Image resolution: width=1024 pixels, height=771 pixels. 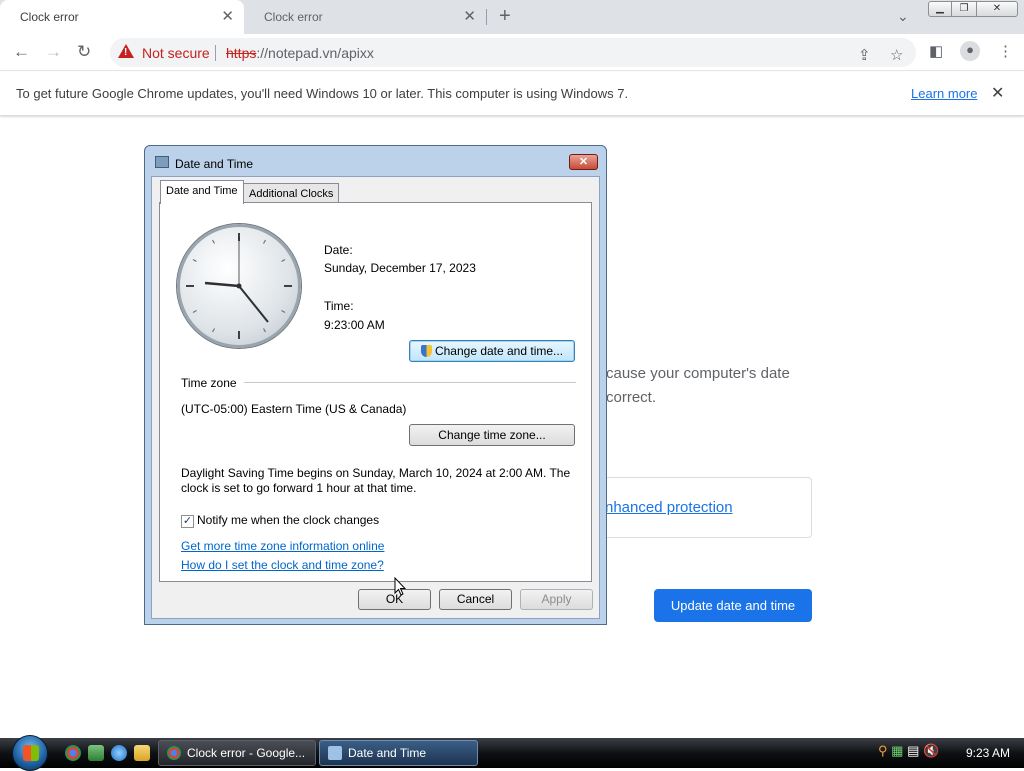 What do you see at coordinates (936, 52) in the screenshot?
I see `side-panel-icon: ◧` at bounding box center [936, 52].